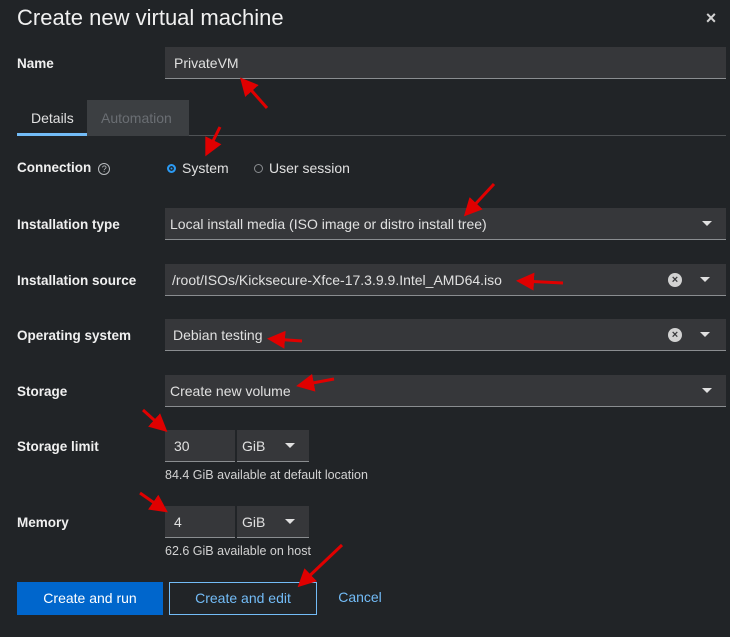 The height and width of the screenshot is (637, 730). I want to click on create-and-run-button: Create and run, so click(90, 598).